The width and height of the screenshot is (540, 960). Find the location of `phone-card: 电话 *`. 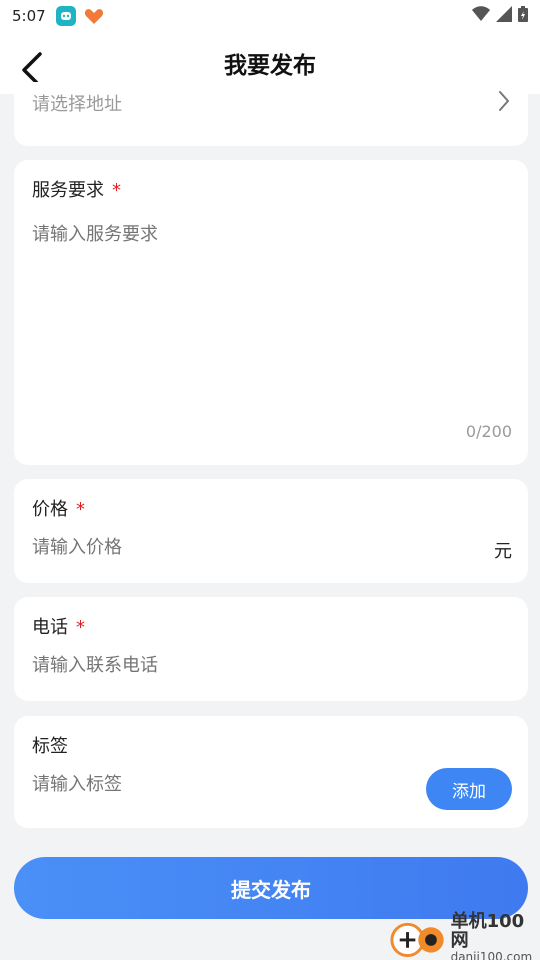

phone-card: 电话 * is located at coordinates (271, 649).